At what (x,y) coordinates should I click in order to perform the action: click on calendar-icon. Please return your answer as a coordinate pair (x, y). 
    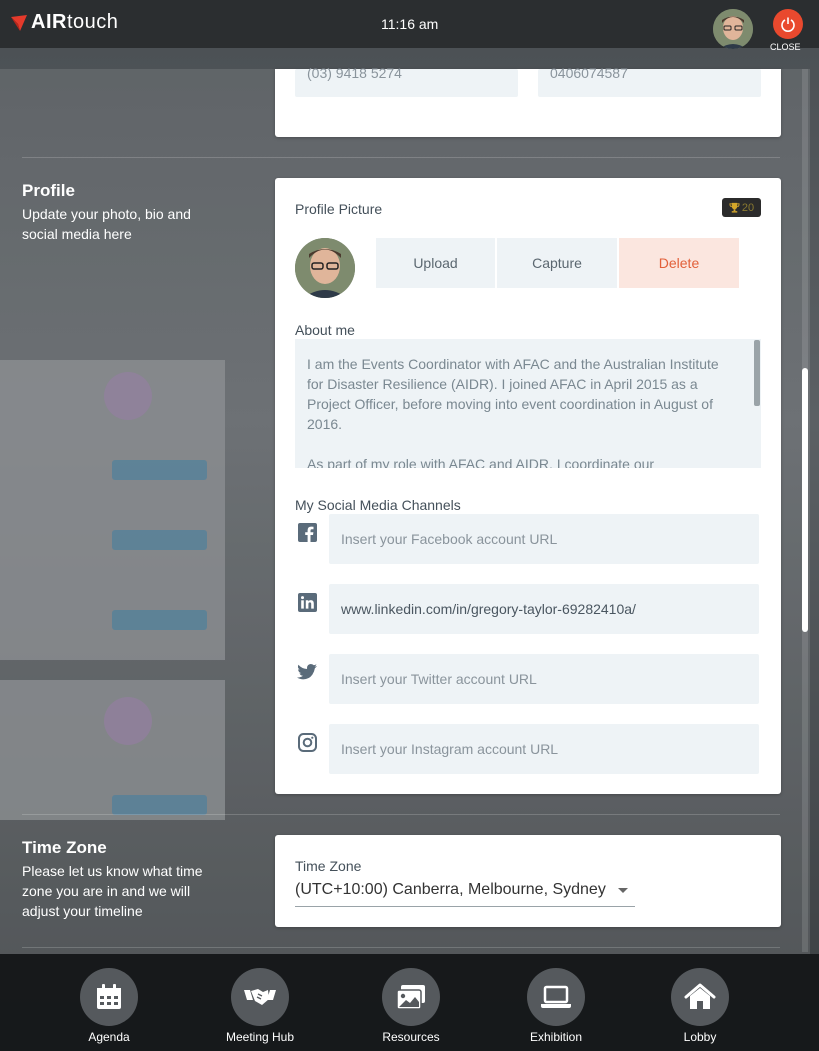
    Looking at the image, I should click on (109, 996).